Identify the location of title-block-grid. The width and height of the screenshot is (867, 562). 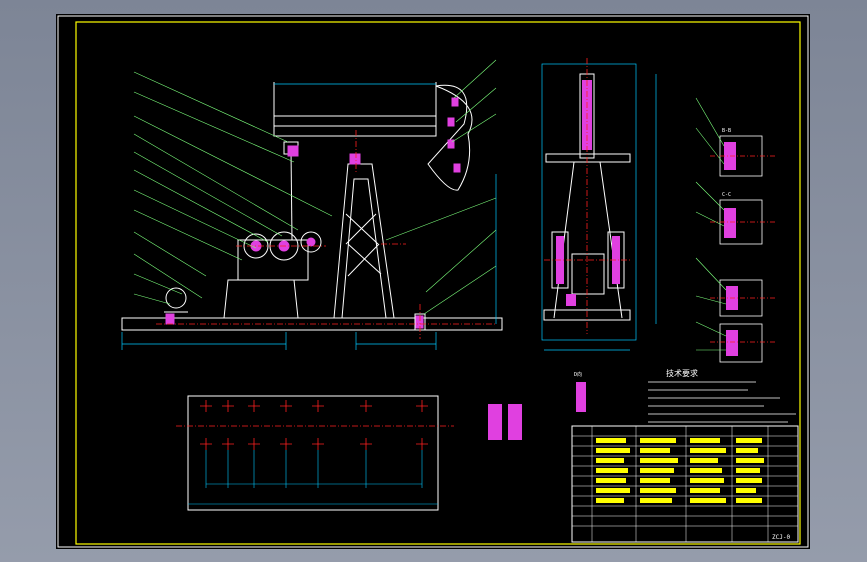
(685, 484).